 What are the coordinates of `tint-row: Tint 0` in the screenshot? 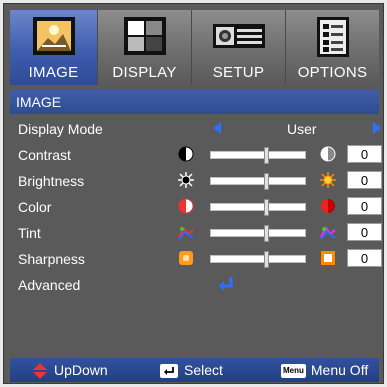 It's located at (196, 233).